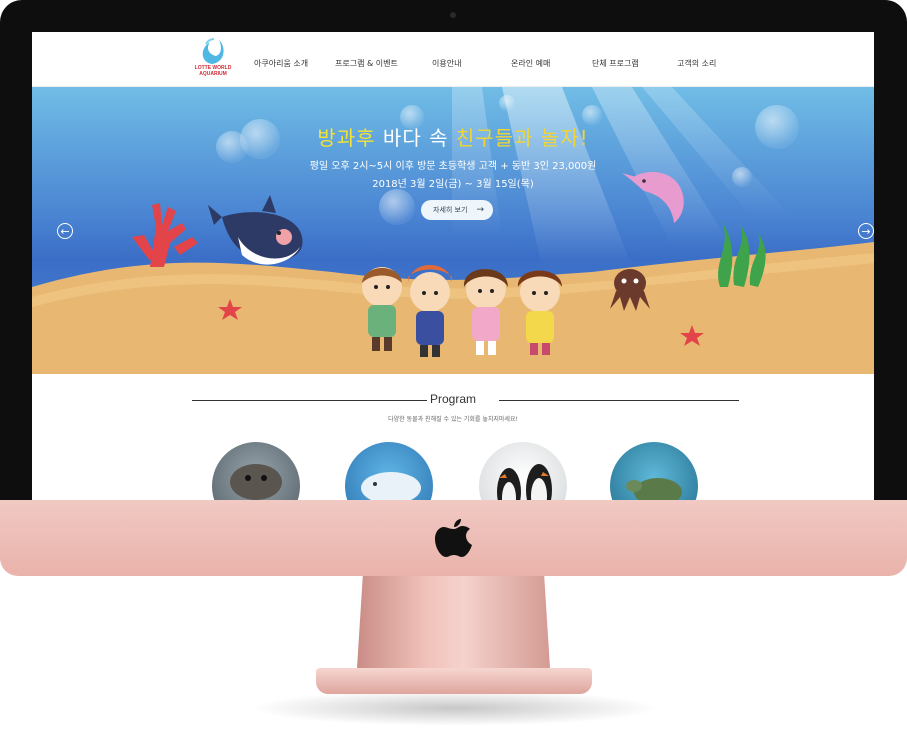 The image size is (907, 754). What do you see at coordinates (415, 138) in the screenshot?
I see `hero-title-part2: 바다 속` at bounding box center [415, 138].